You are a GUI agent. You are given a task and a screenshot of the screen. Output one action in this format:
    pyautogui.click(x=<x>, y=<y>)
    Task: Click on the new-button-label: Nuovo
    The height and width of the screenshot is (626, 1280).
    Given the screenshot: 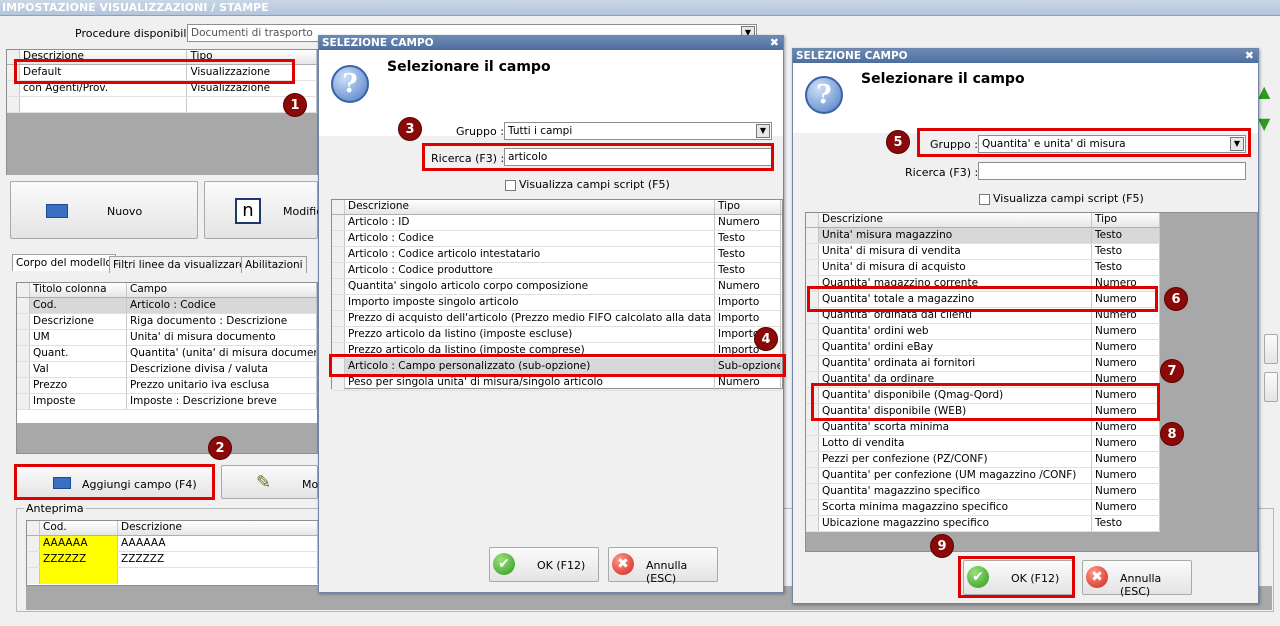 What is the action you would take?
    pyautogui.click(x=125, y=211)
    